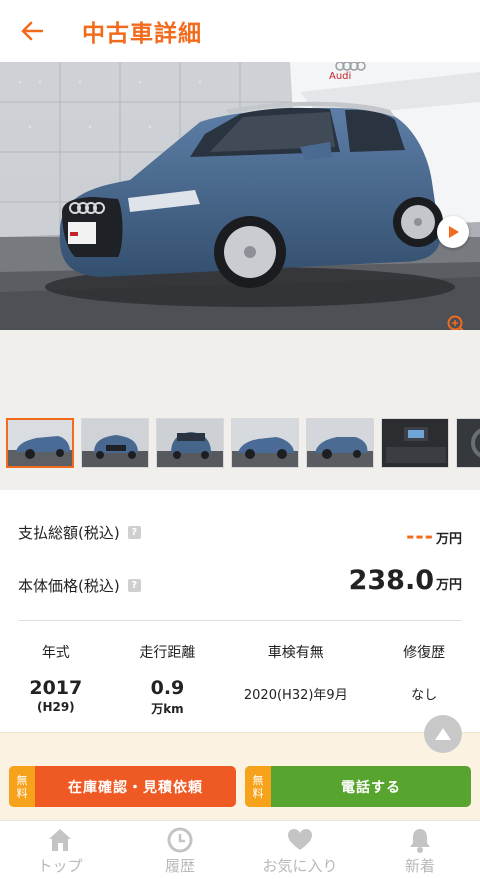 The width and height of the screenshot is (480, 879). I want to click on play-icon, so click(454, 232).